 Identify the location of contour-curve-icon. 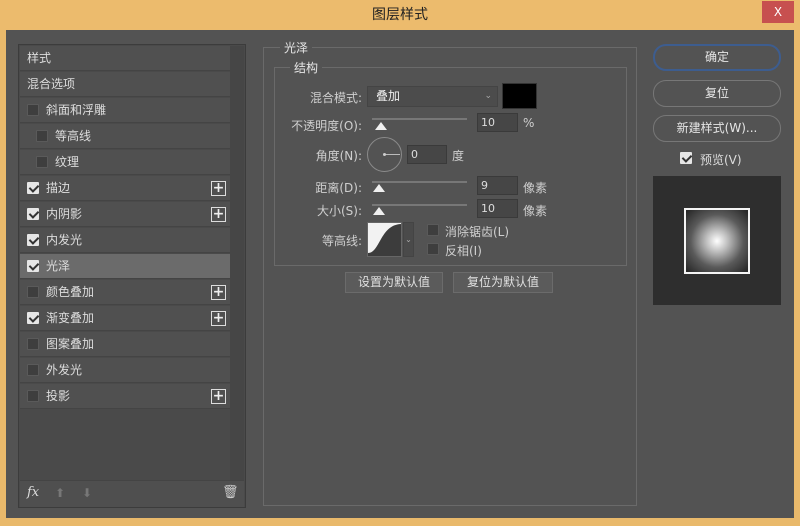
(384, 239).